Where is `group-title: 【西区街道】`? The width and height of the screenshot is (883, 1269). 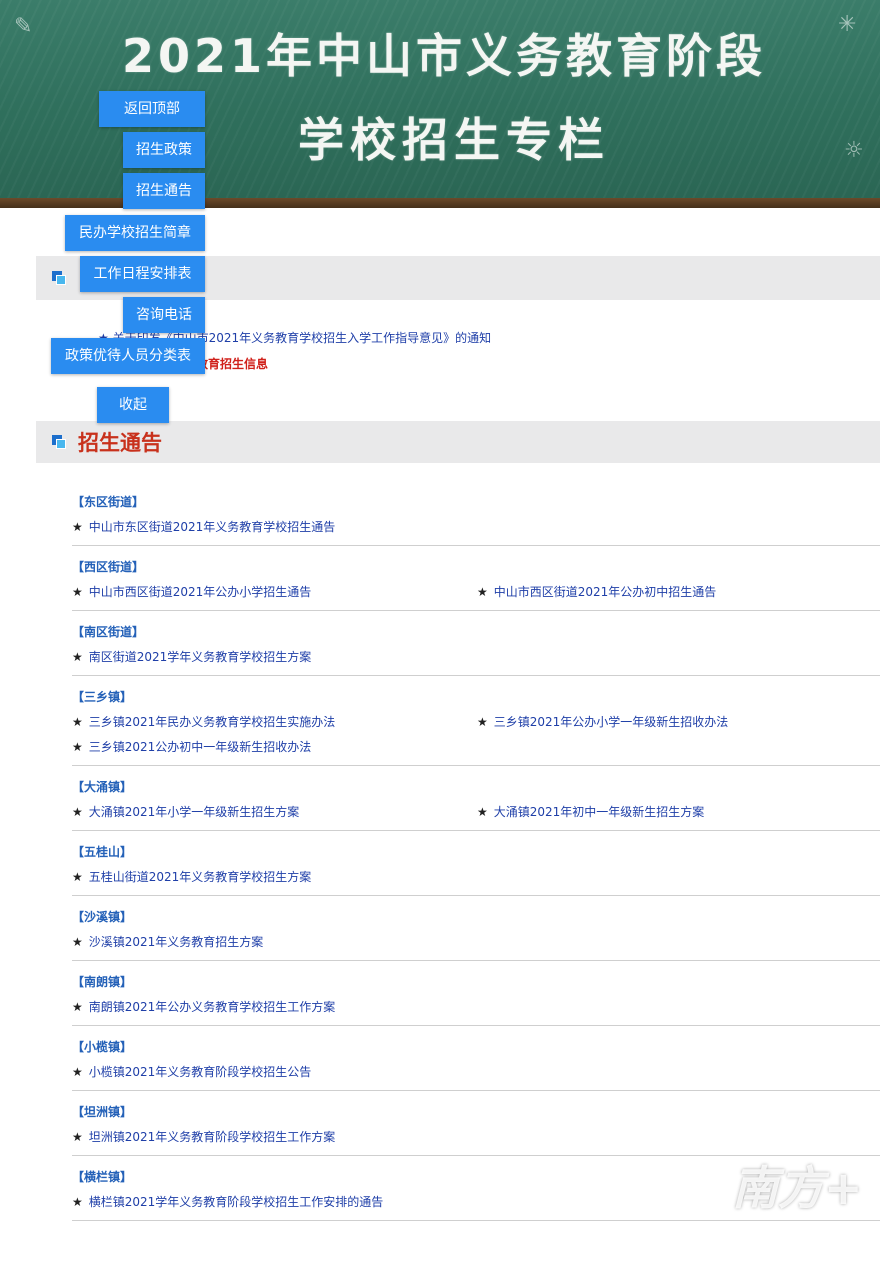 group-title: 【西区街道】 is located at coordinates (108, 567).